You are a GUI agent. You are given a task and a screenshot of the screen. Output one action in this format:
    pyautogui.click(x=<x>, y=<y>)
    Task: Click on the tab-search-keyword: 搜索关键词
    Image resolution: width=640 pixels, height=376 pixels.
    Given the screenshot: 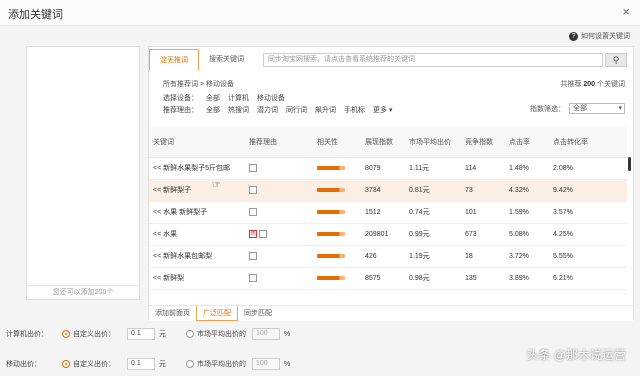 What is the action you would take?
    pyautogui.click(x=226, y=60)
    